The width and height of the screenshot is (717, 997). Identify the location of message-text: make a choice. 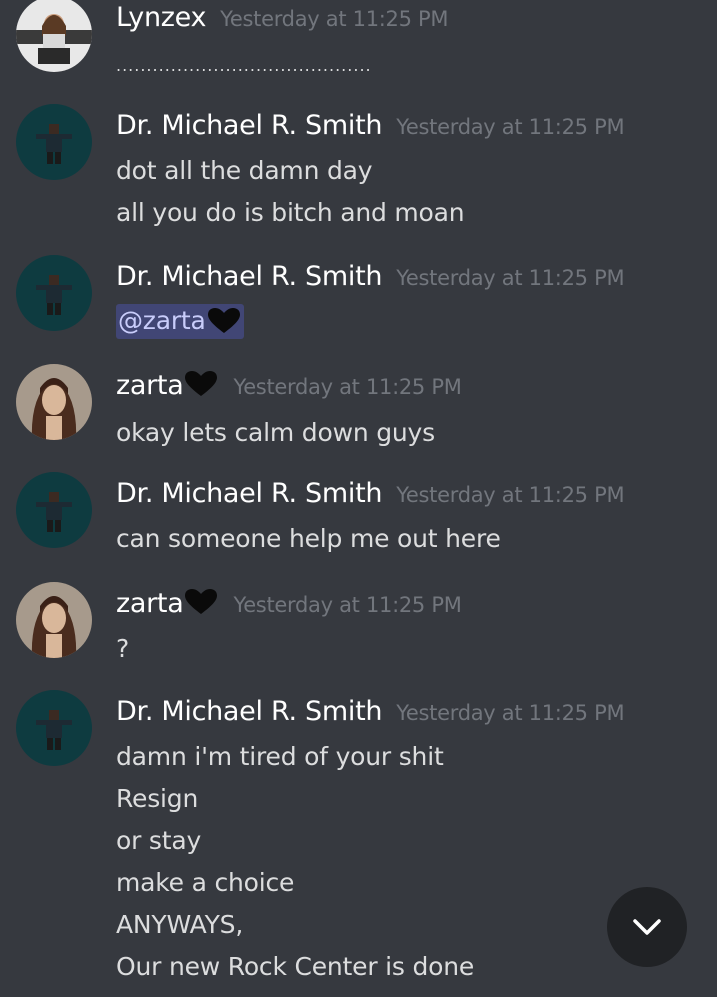
(205, 882).